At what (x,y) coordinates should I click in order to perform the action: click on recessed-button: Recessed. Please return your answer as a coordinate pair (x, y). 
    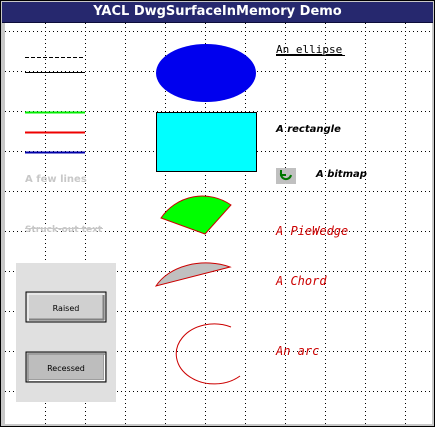
    Looking at the image, I should click on (66, 367).